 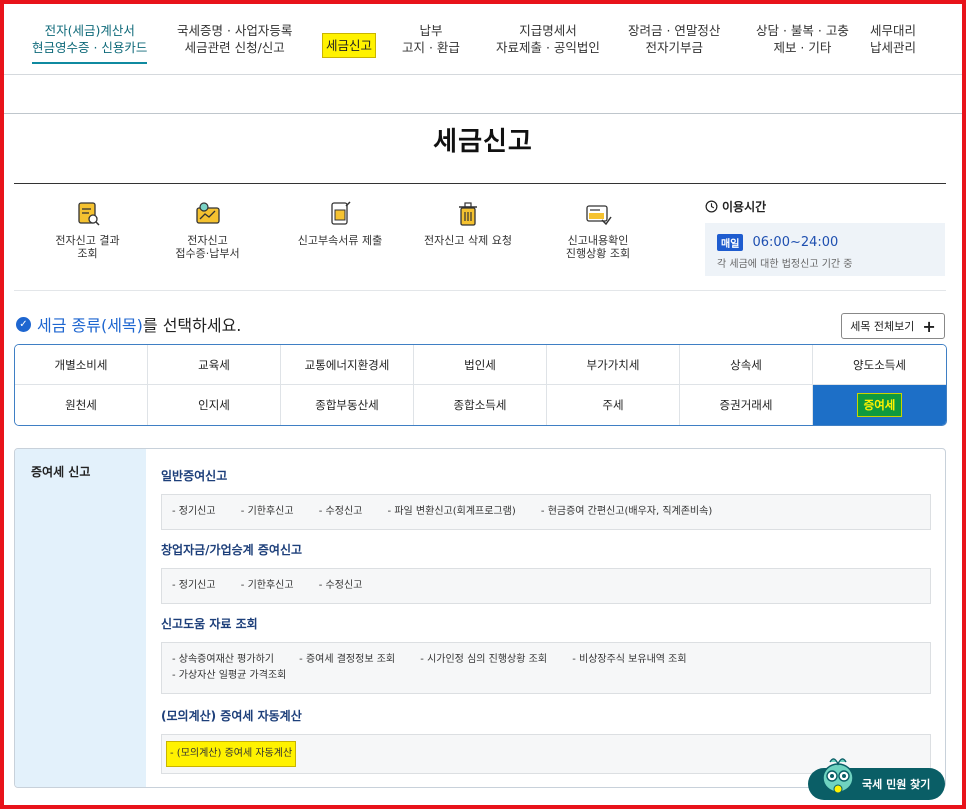 I want to click on service-hours: 이용시간 매일 06:00~24:00 각 세금에 대한 법정신고 기간 중, so click(x=825, y=237).